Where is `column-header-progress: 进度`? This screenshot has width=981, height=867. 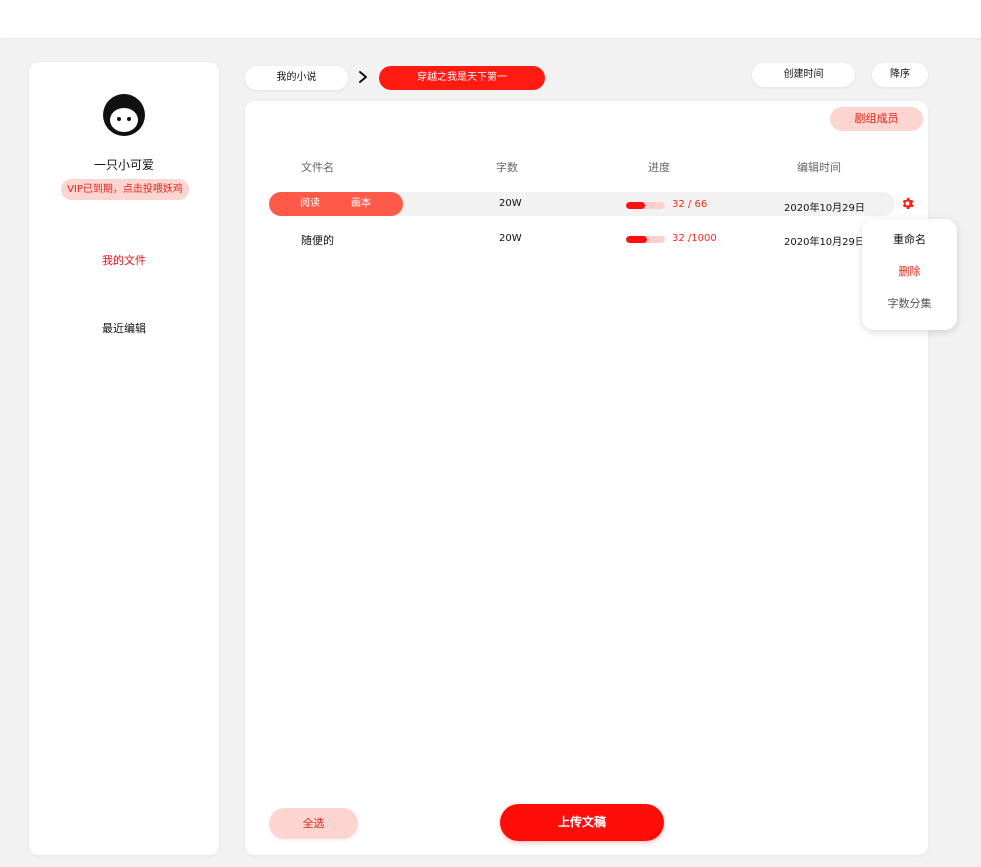
column-header-progress: 进度 is located at coordinates (659, 167).